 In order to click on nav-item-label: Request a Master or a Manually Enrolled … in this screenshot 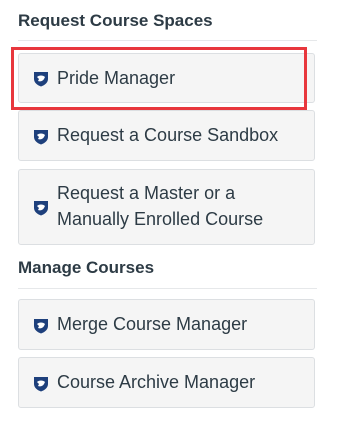, I will do `click(160, 206)`.